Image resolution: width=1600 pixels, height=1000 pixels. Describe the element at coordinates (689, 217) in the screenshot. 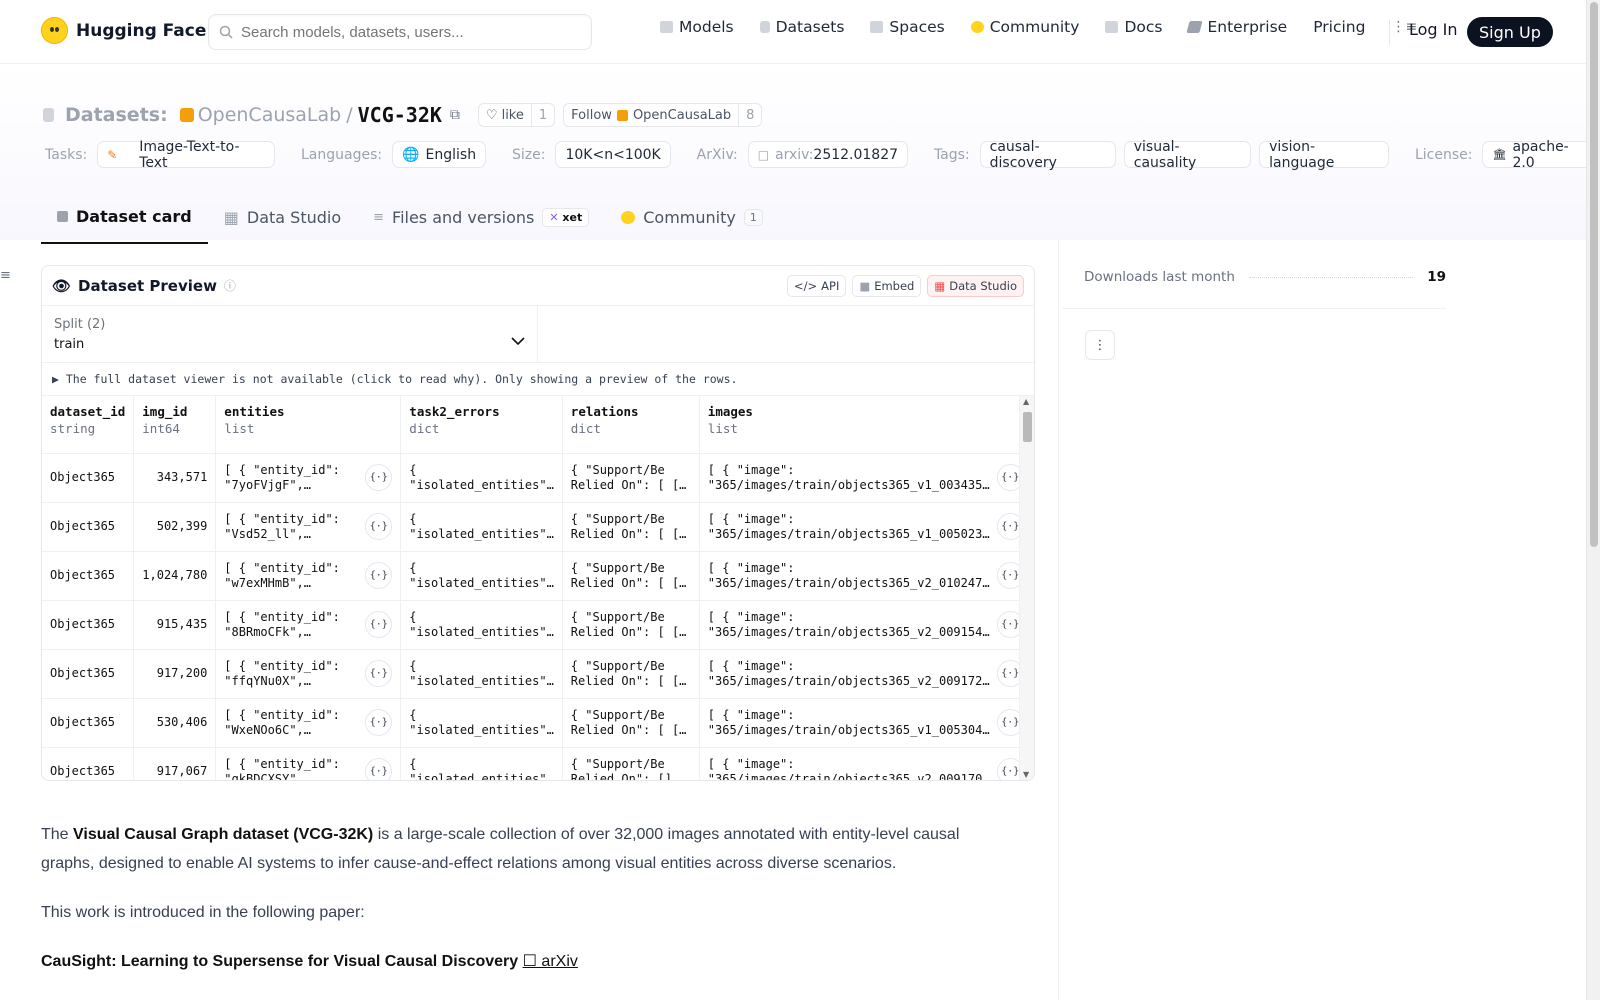

I see `tab-community-label: Community` at that location.